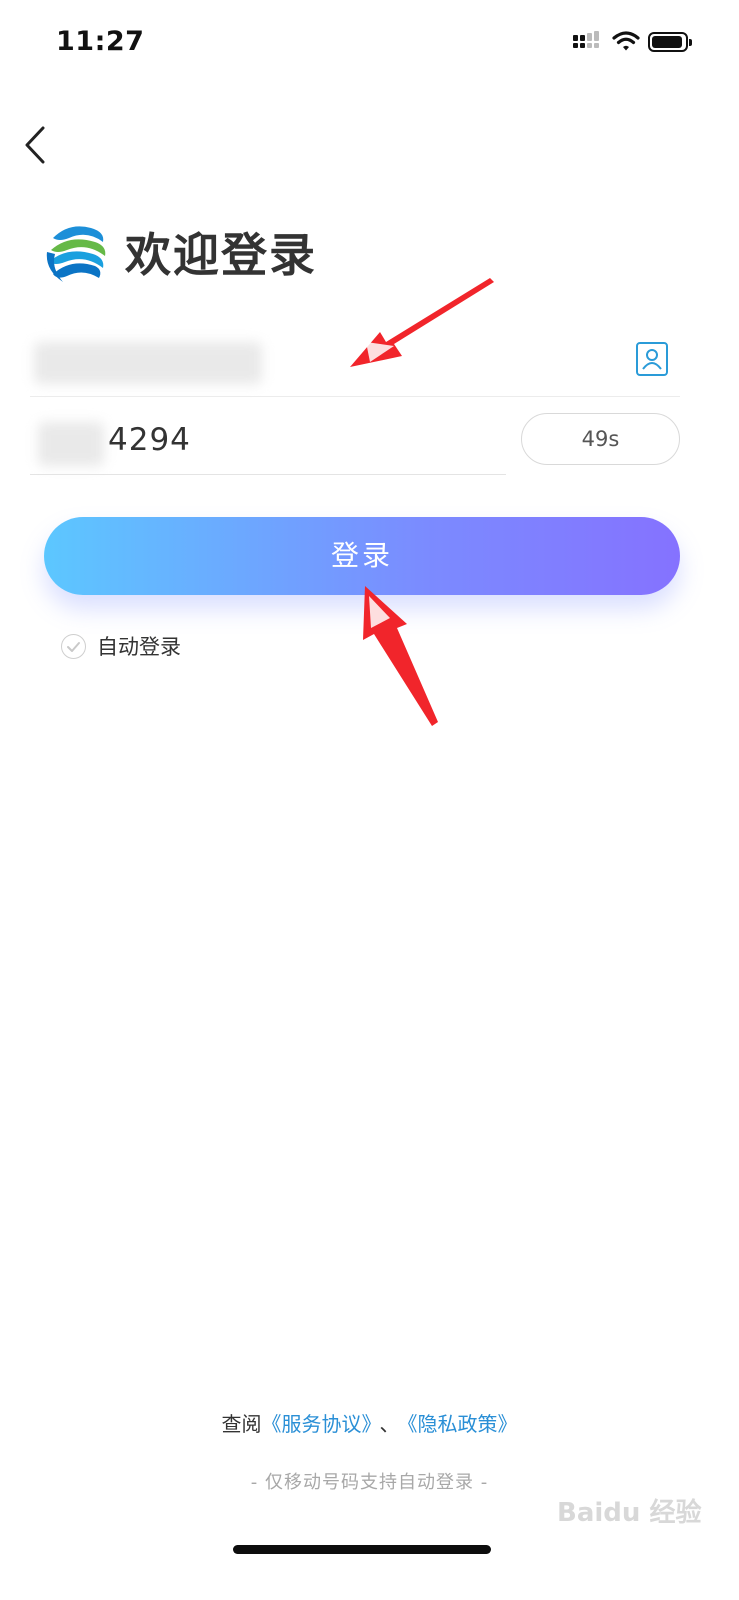  I want to click on phone-number-input, so click(355, 363).